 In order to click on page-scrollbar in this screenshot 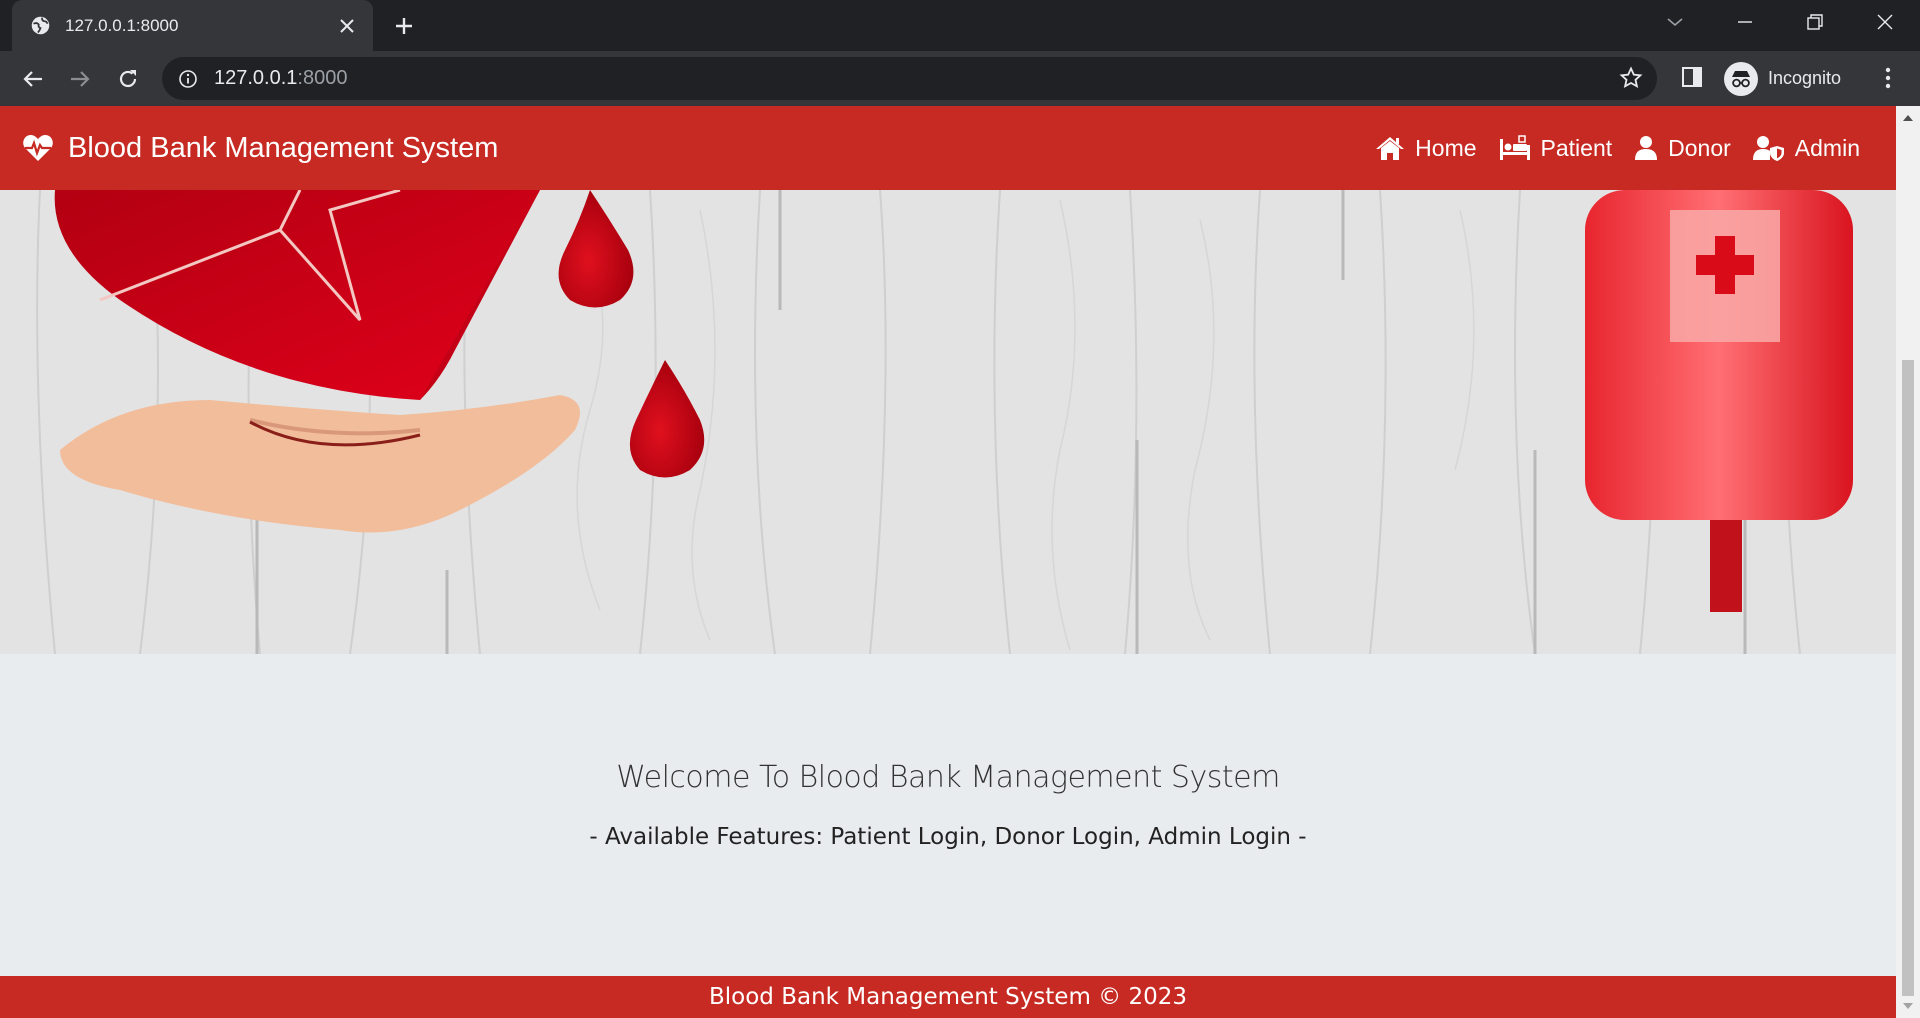, I will do `click(1908, 562)`.